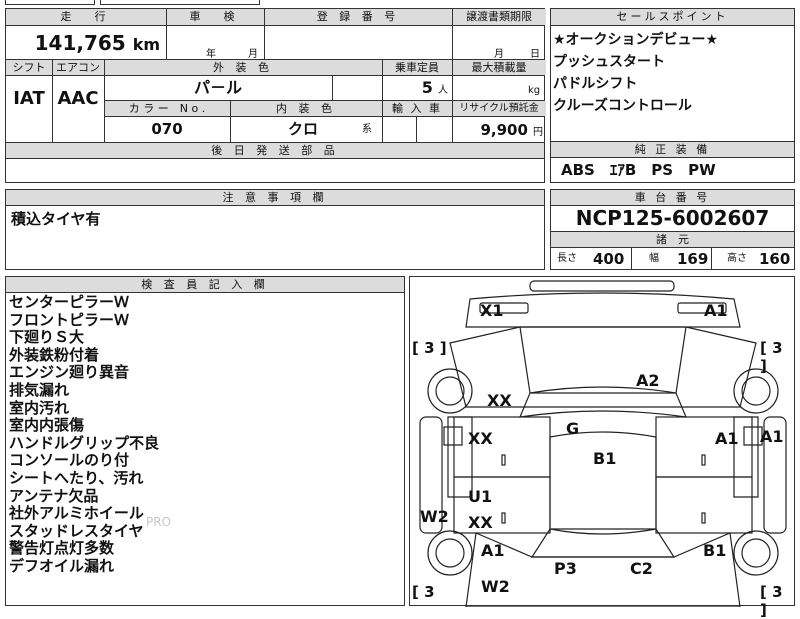  What do you see at coordinates (648, 380) in the screenshot?
I see `damage-mark: A2` at bounding box center [648, 380].